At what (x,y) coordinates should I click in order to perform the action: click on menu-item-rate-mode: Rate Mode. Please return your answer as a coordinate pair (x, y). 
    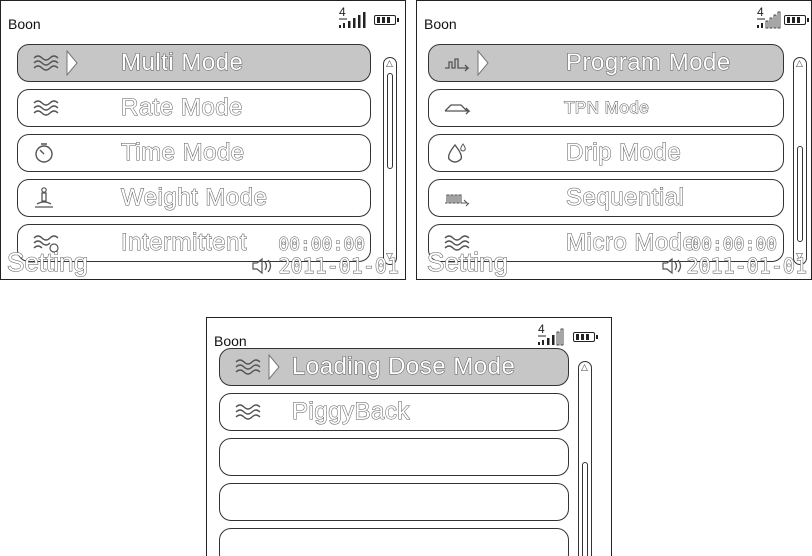
    Looking at the image, I should click on (194, 108).